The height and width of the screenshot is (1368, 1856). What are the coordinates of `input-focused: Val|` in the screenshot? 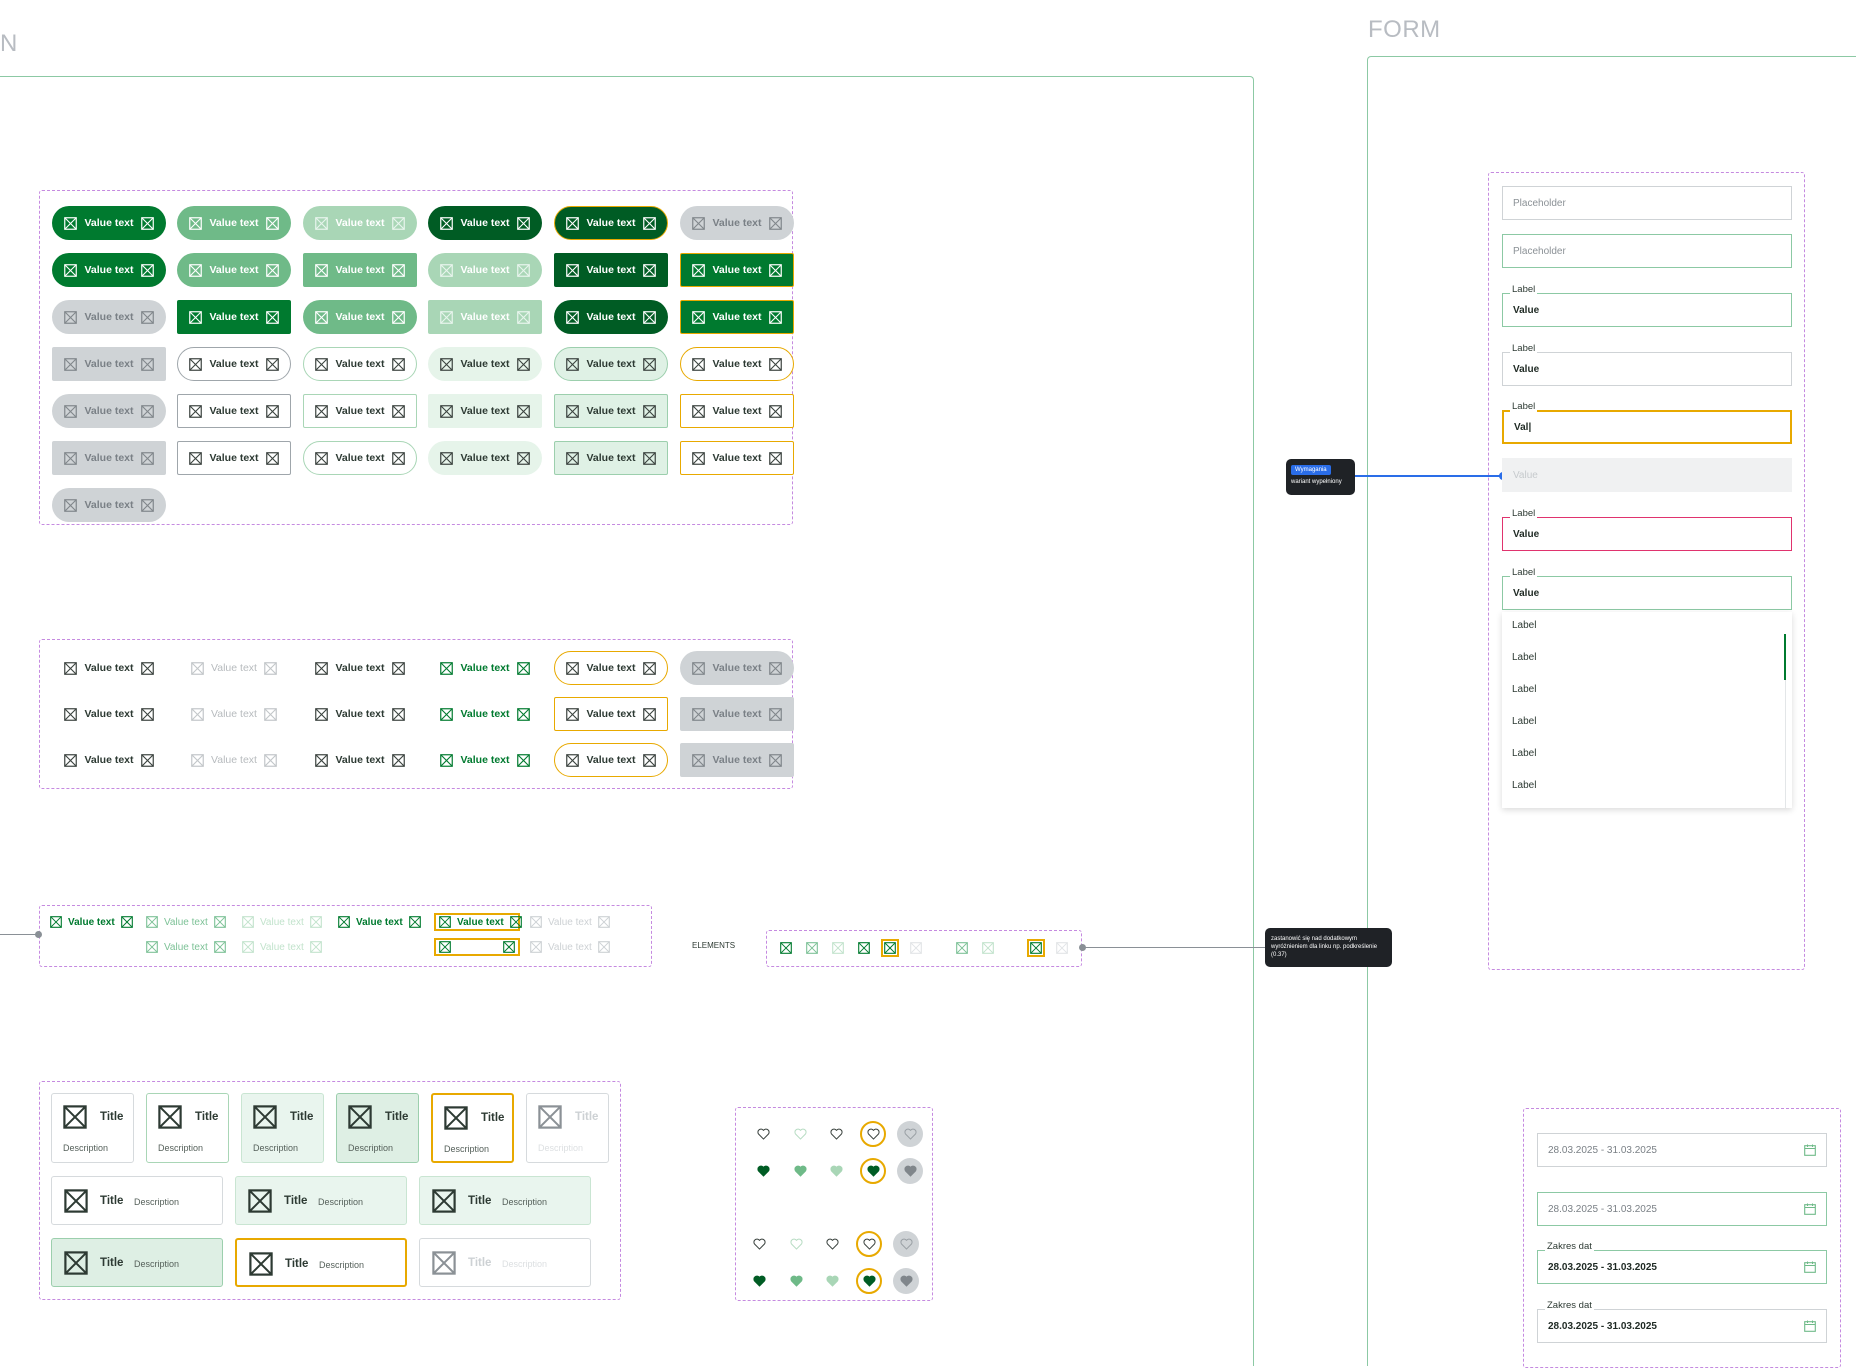 It's located at (1647, 427).